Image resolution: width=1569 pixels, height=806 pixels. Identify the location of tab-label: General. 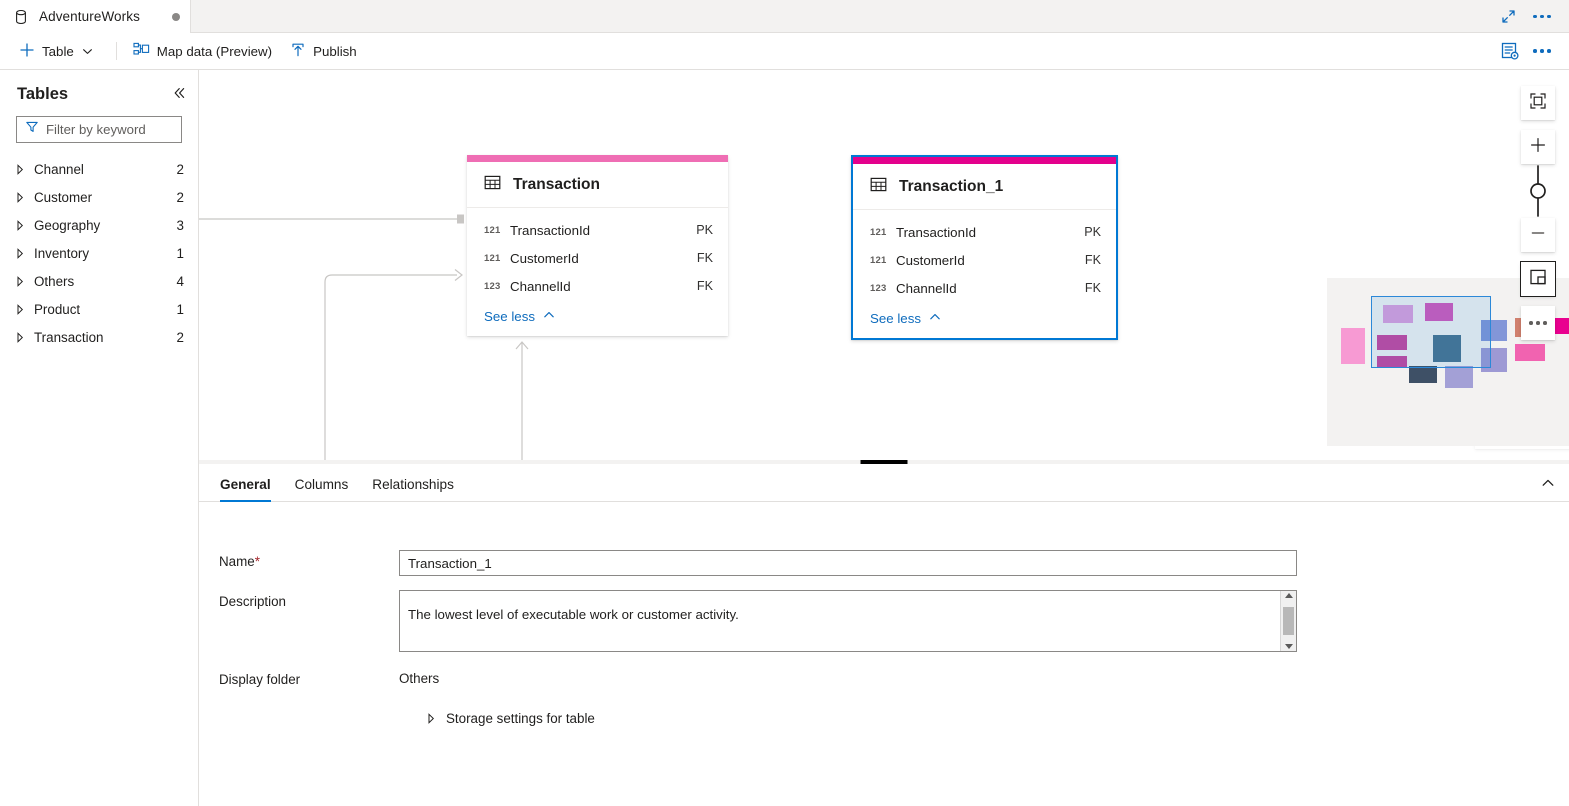
(245, 484).